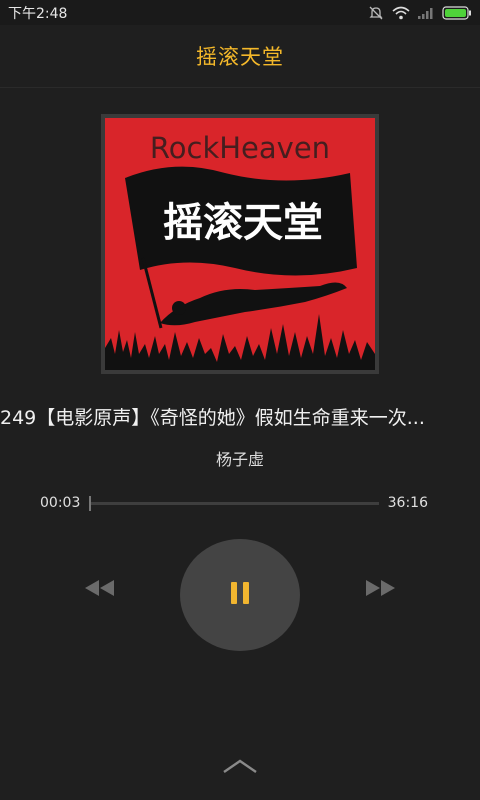  I want to click on next-button, so click(380, 590).